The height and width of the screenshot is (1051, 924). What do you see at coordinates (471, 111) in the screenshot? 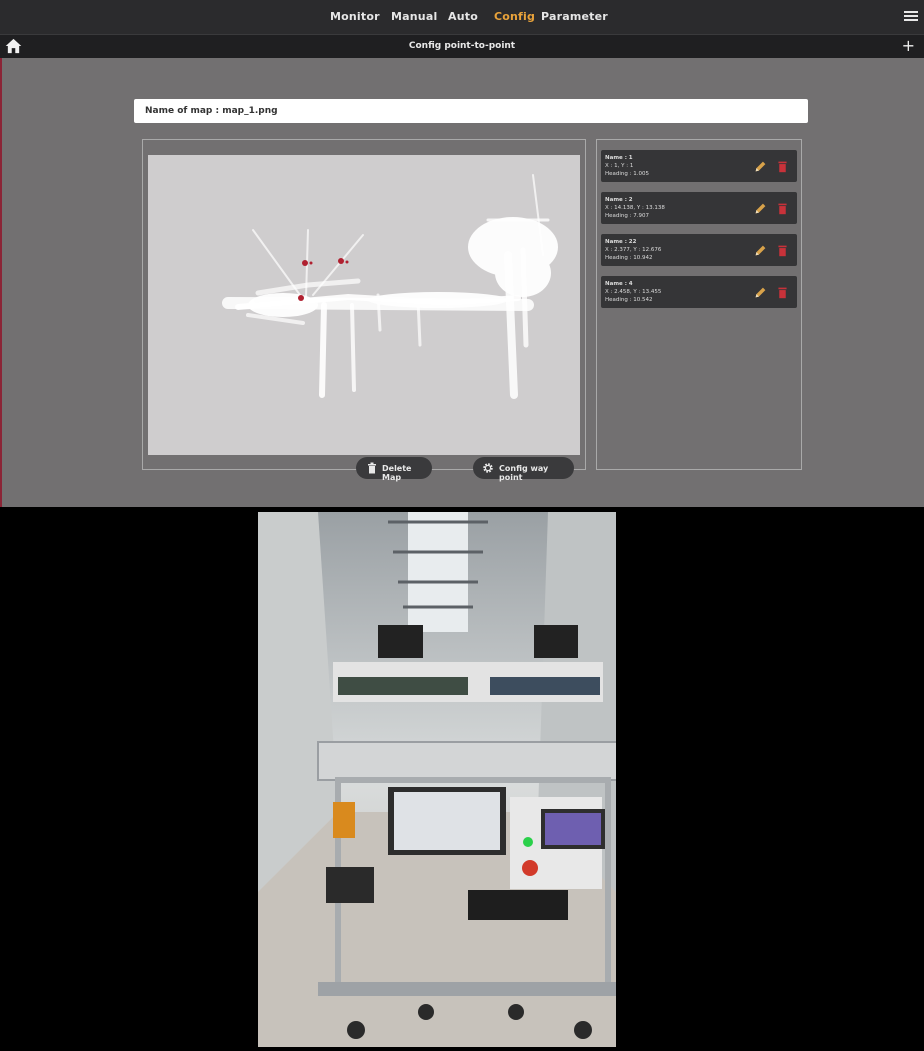
I see `map-name-bar: Name of map : map_1.png` at bounding box center [471, 111].